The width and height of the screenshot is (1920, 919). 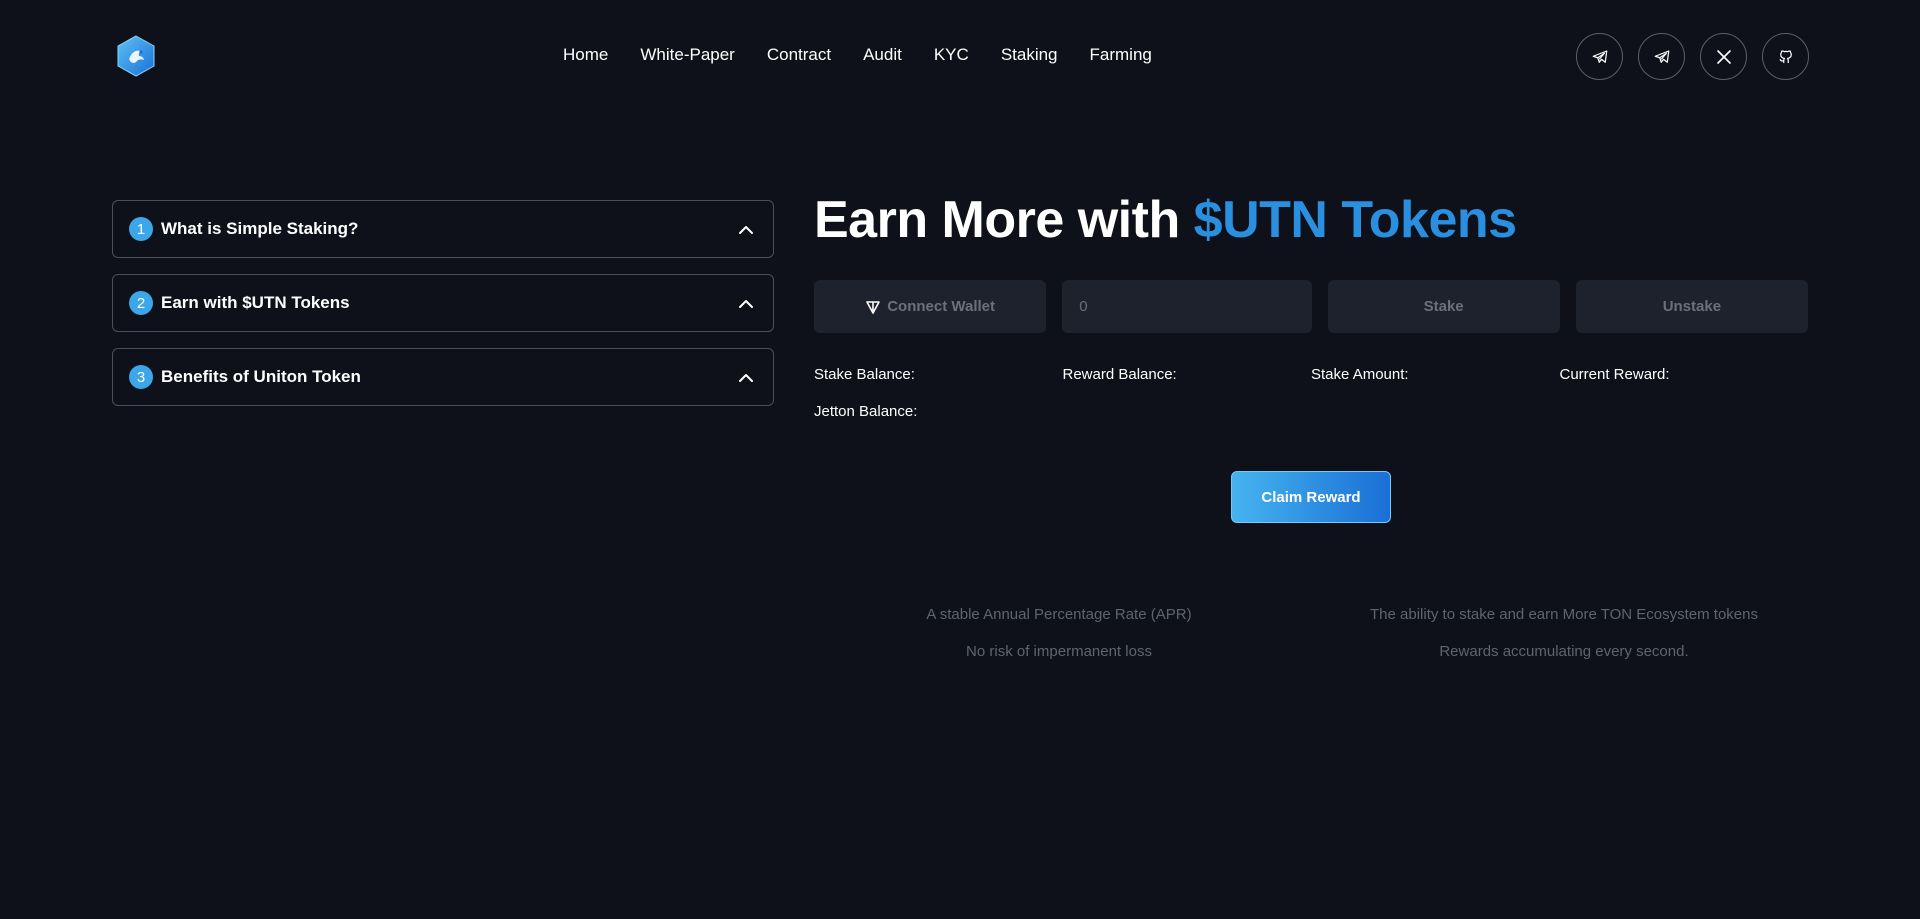 What do you see at coordinates (136, 56) in the screenshot?
I see `uniton-logo-icon` at bounding box center [136, 56].